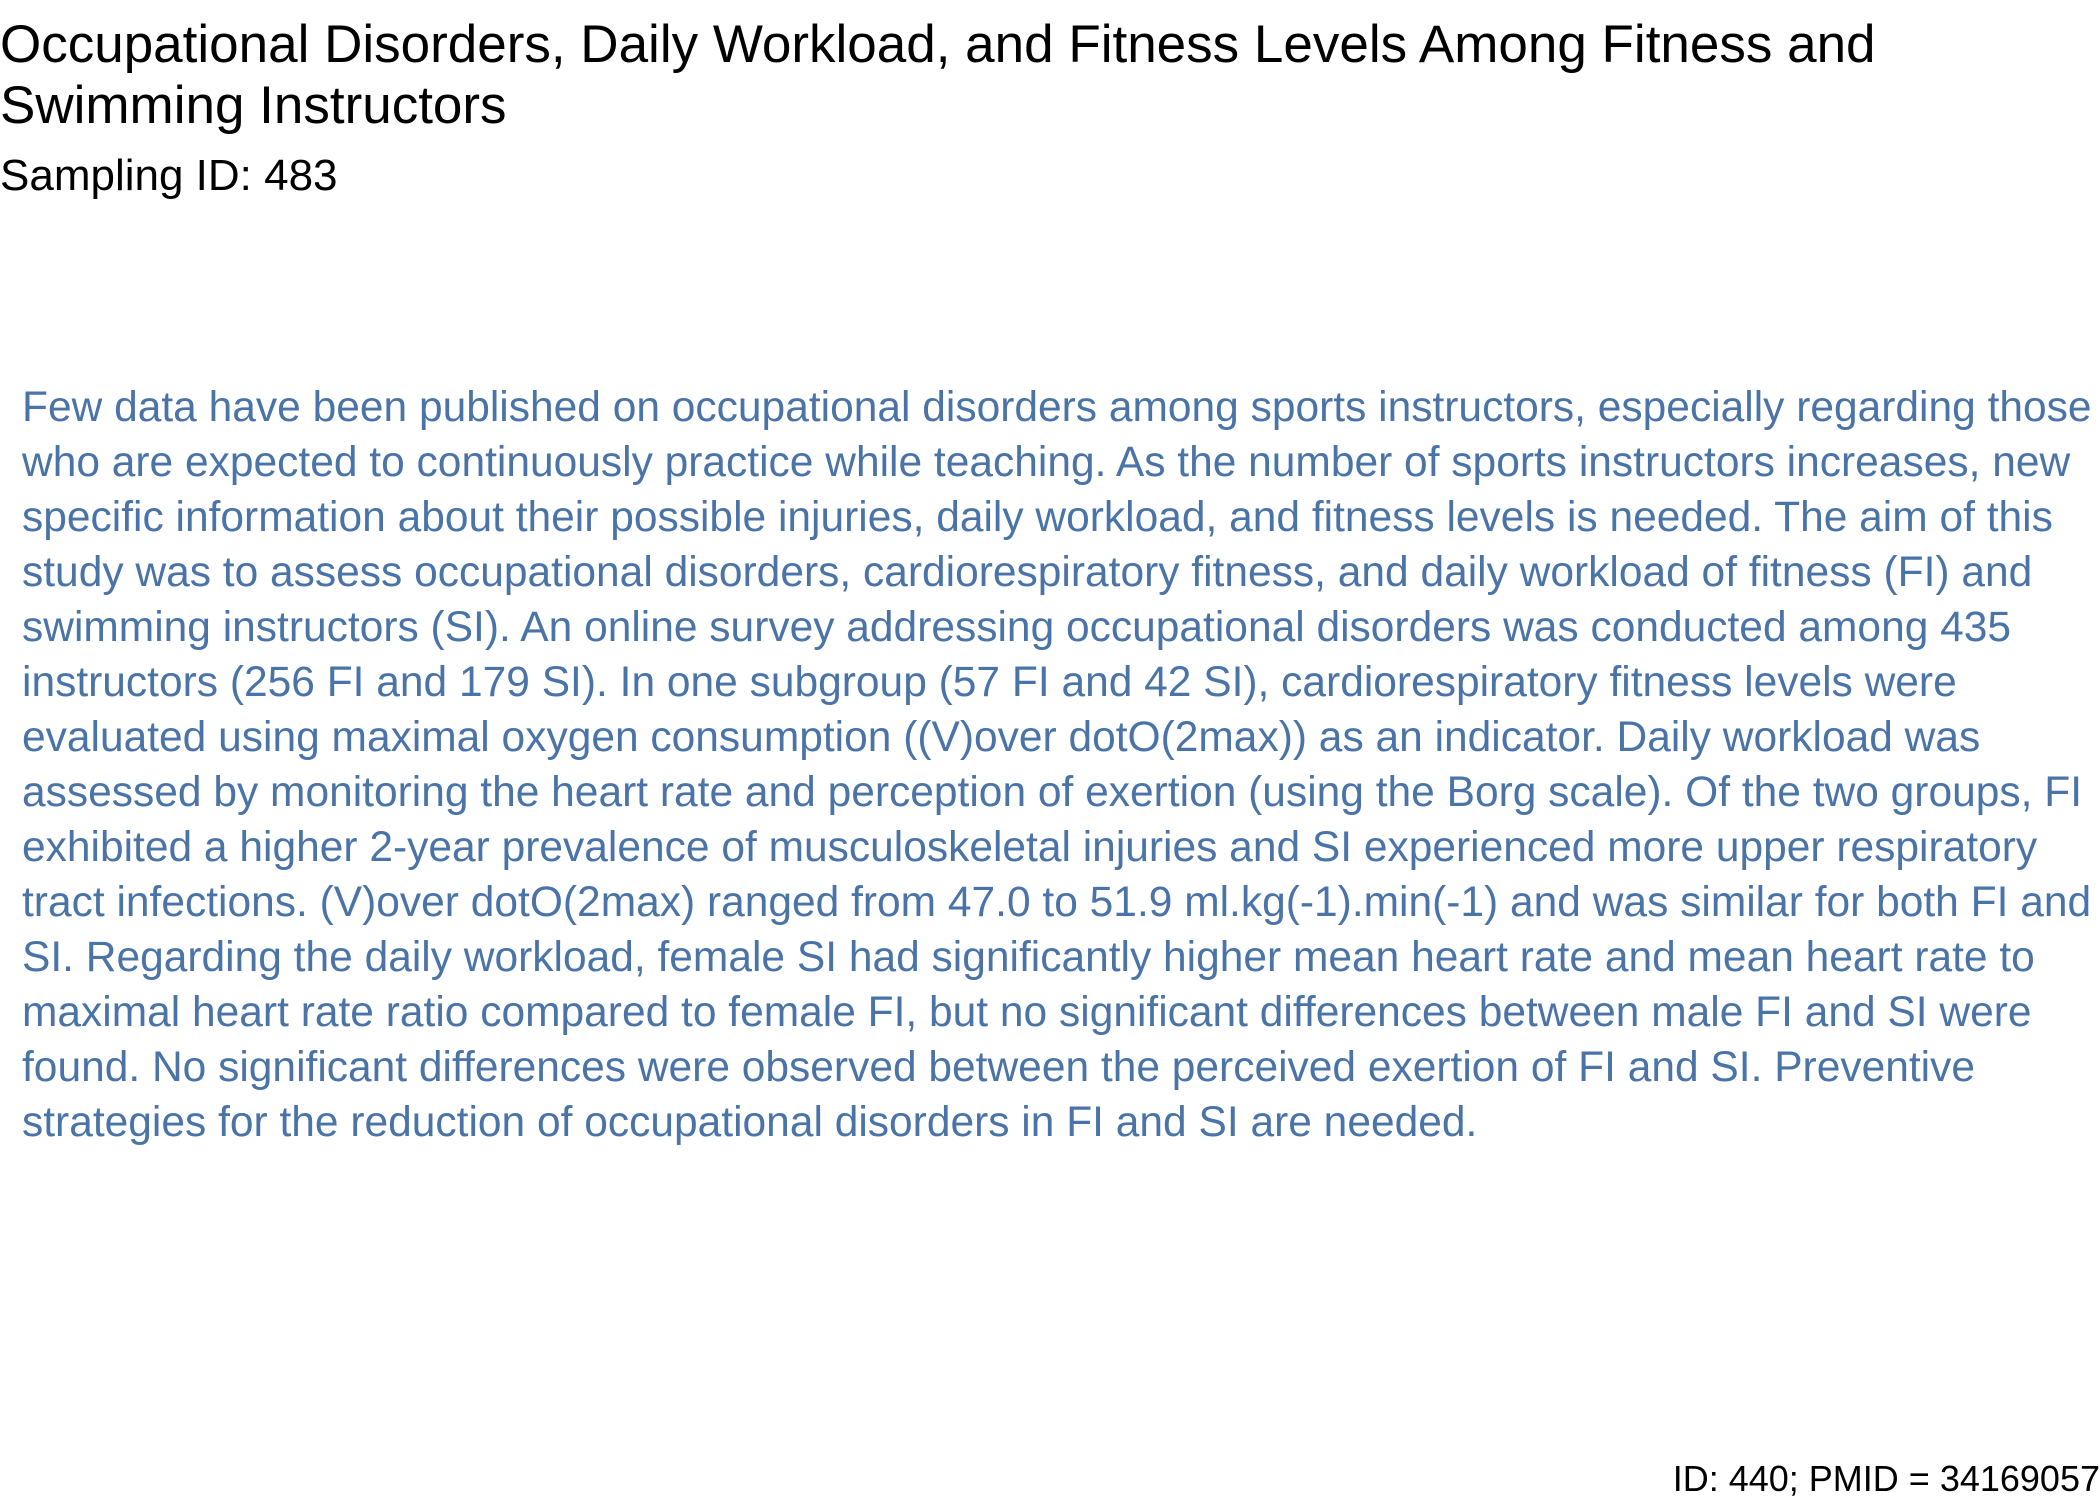  Describe the element at coordinates (169, 175) in the screenshot. I see `sampling-id: Sampling ID: 483` at that location.